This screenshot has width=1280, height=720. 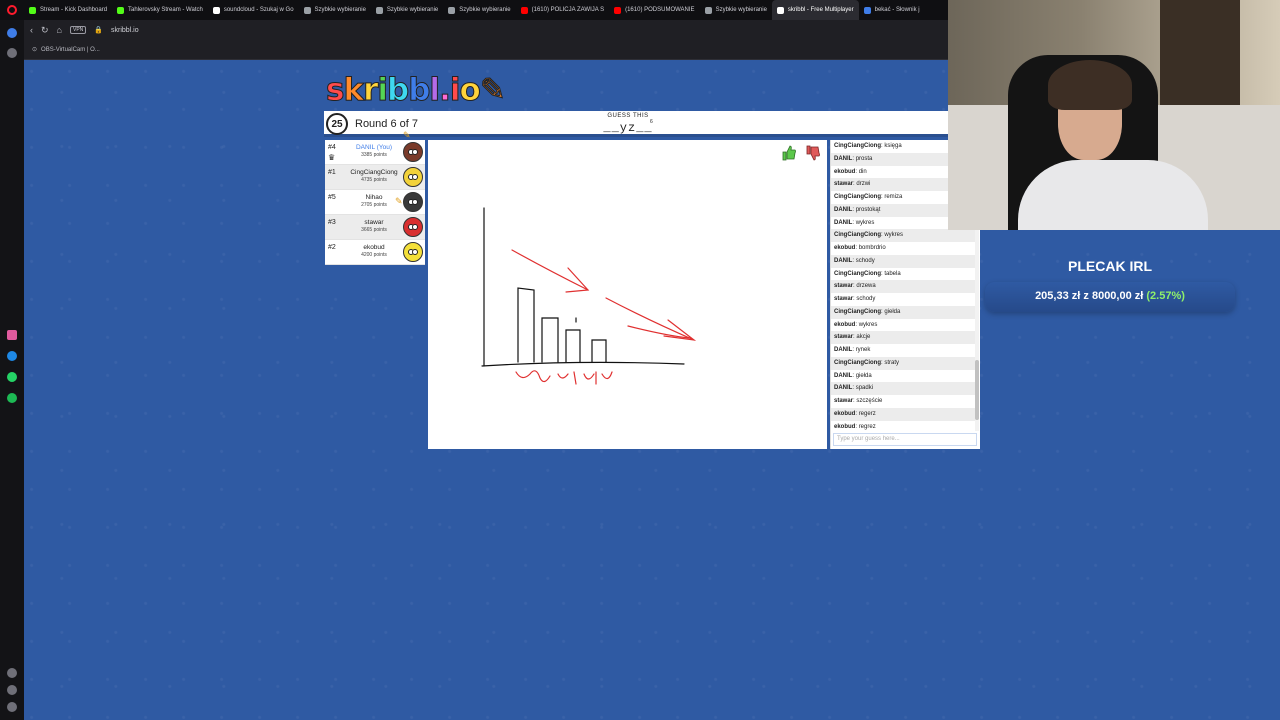 What do you see at coordinates (78, 30) in the screenshot?
I see `vpn-badge: VPN` at bounding box center [78, 30].